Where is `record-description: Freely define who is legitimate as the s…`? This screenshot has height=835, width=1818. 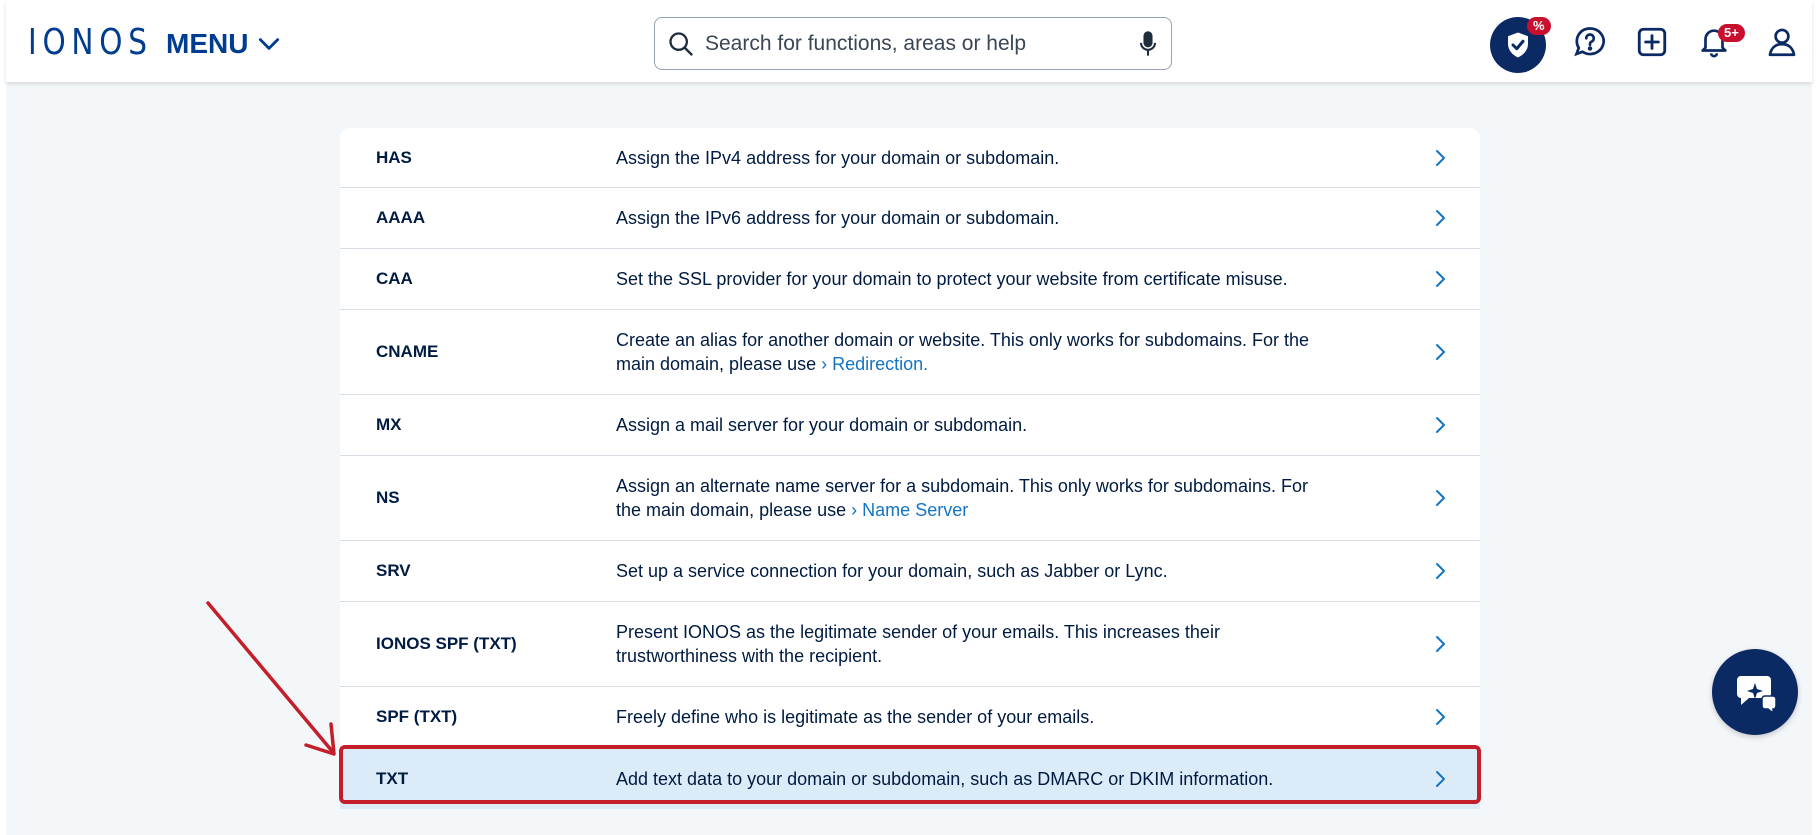
record-description: Freely define who is legitimate as the s… is located at coordinates (855, 717).